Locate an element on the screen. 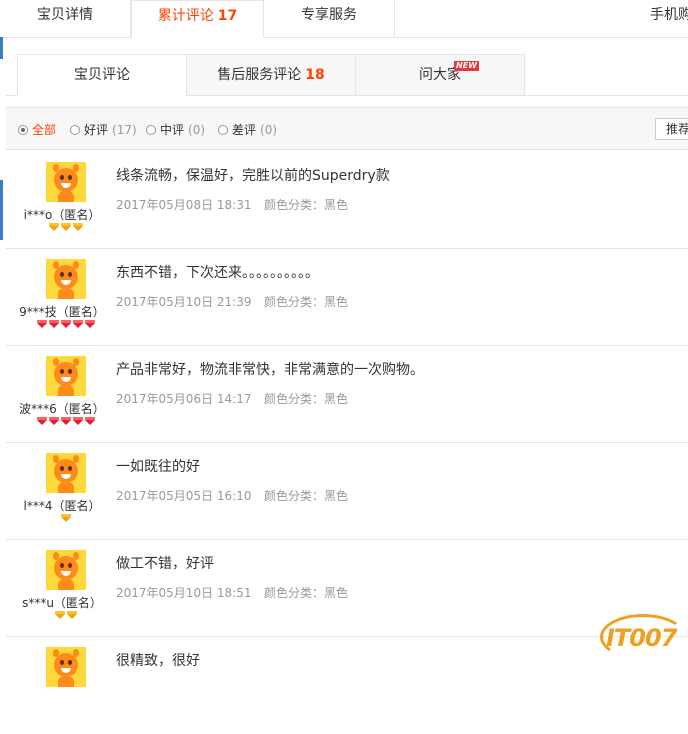 This screenshot has height=734, width=688. review-content: 产品非常好，物流非常快，非常满意的一次购物。 is located at coordinates (270, 370).